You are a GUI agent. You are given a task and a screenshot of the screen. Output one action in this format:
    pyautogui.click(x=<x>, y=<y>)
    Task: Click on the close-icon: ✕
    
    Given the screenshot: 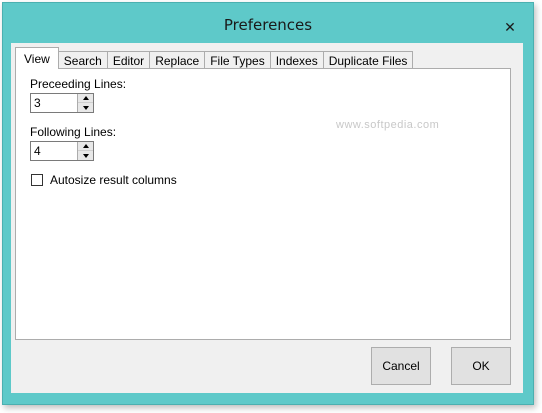 What is the action you would take?
    pyautogui.click(x=510, y=28)
    